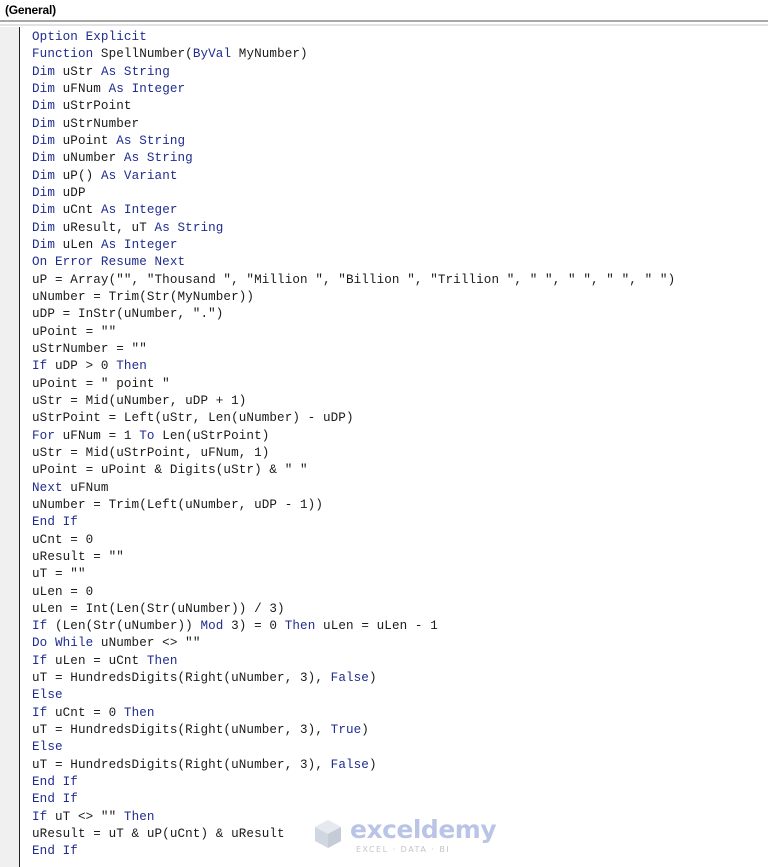 Image resolution: width=768 pixels, height=867 pixels. Describe the element at coordinates (139, 400) in the screenshot. I see `code-text: uStr = Mid(uNumber, uDP + 1)` at that location.